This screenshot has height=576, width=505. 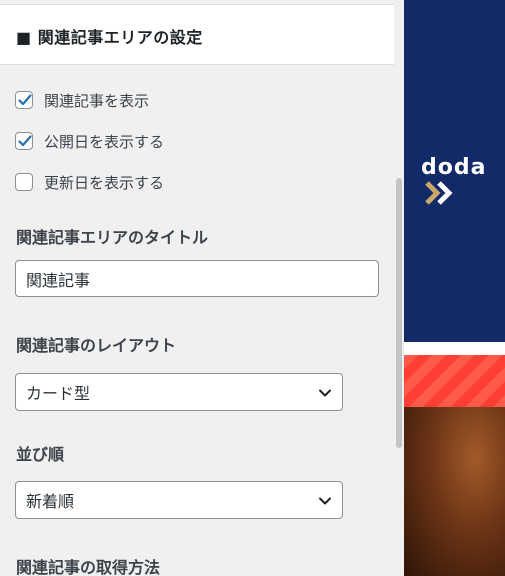 I want to click on checkbox-label: 公開日を表示する, so click(x=104, y=141).